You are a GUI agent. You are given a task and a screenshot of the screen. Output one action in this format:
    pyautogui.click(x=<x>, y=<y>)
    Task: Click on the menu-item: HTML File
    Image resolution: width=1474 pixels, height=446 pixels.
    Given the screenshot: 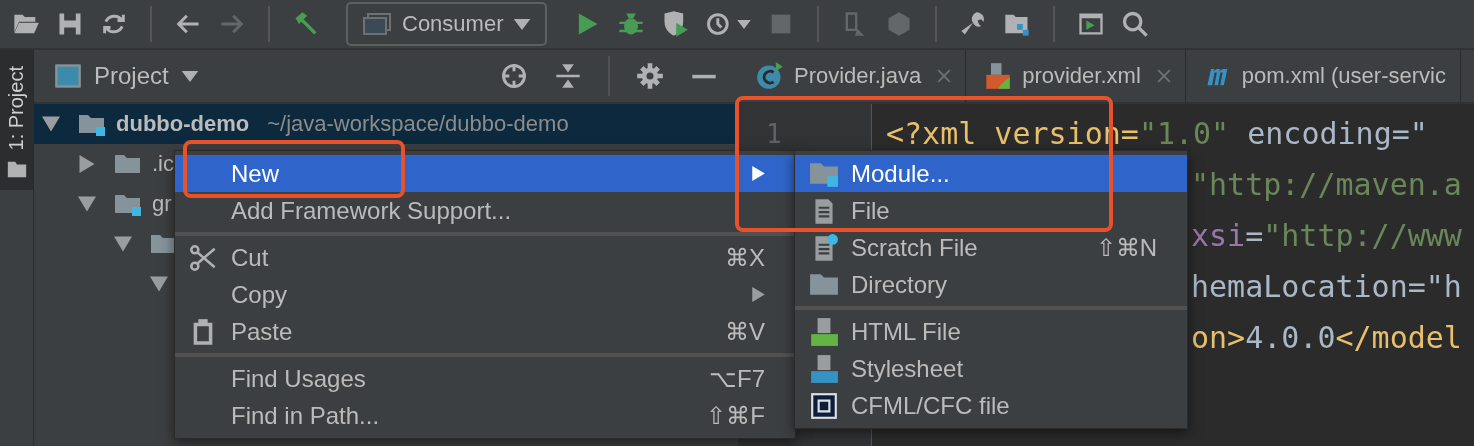 What is the action you would take?
    pyautogui.click(x=991, y=331)
    